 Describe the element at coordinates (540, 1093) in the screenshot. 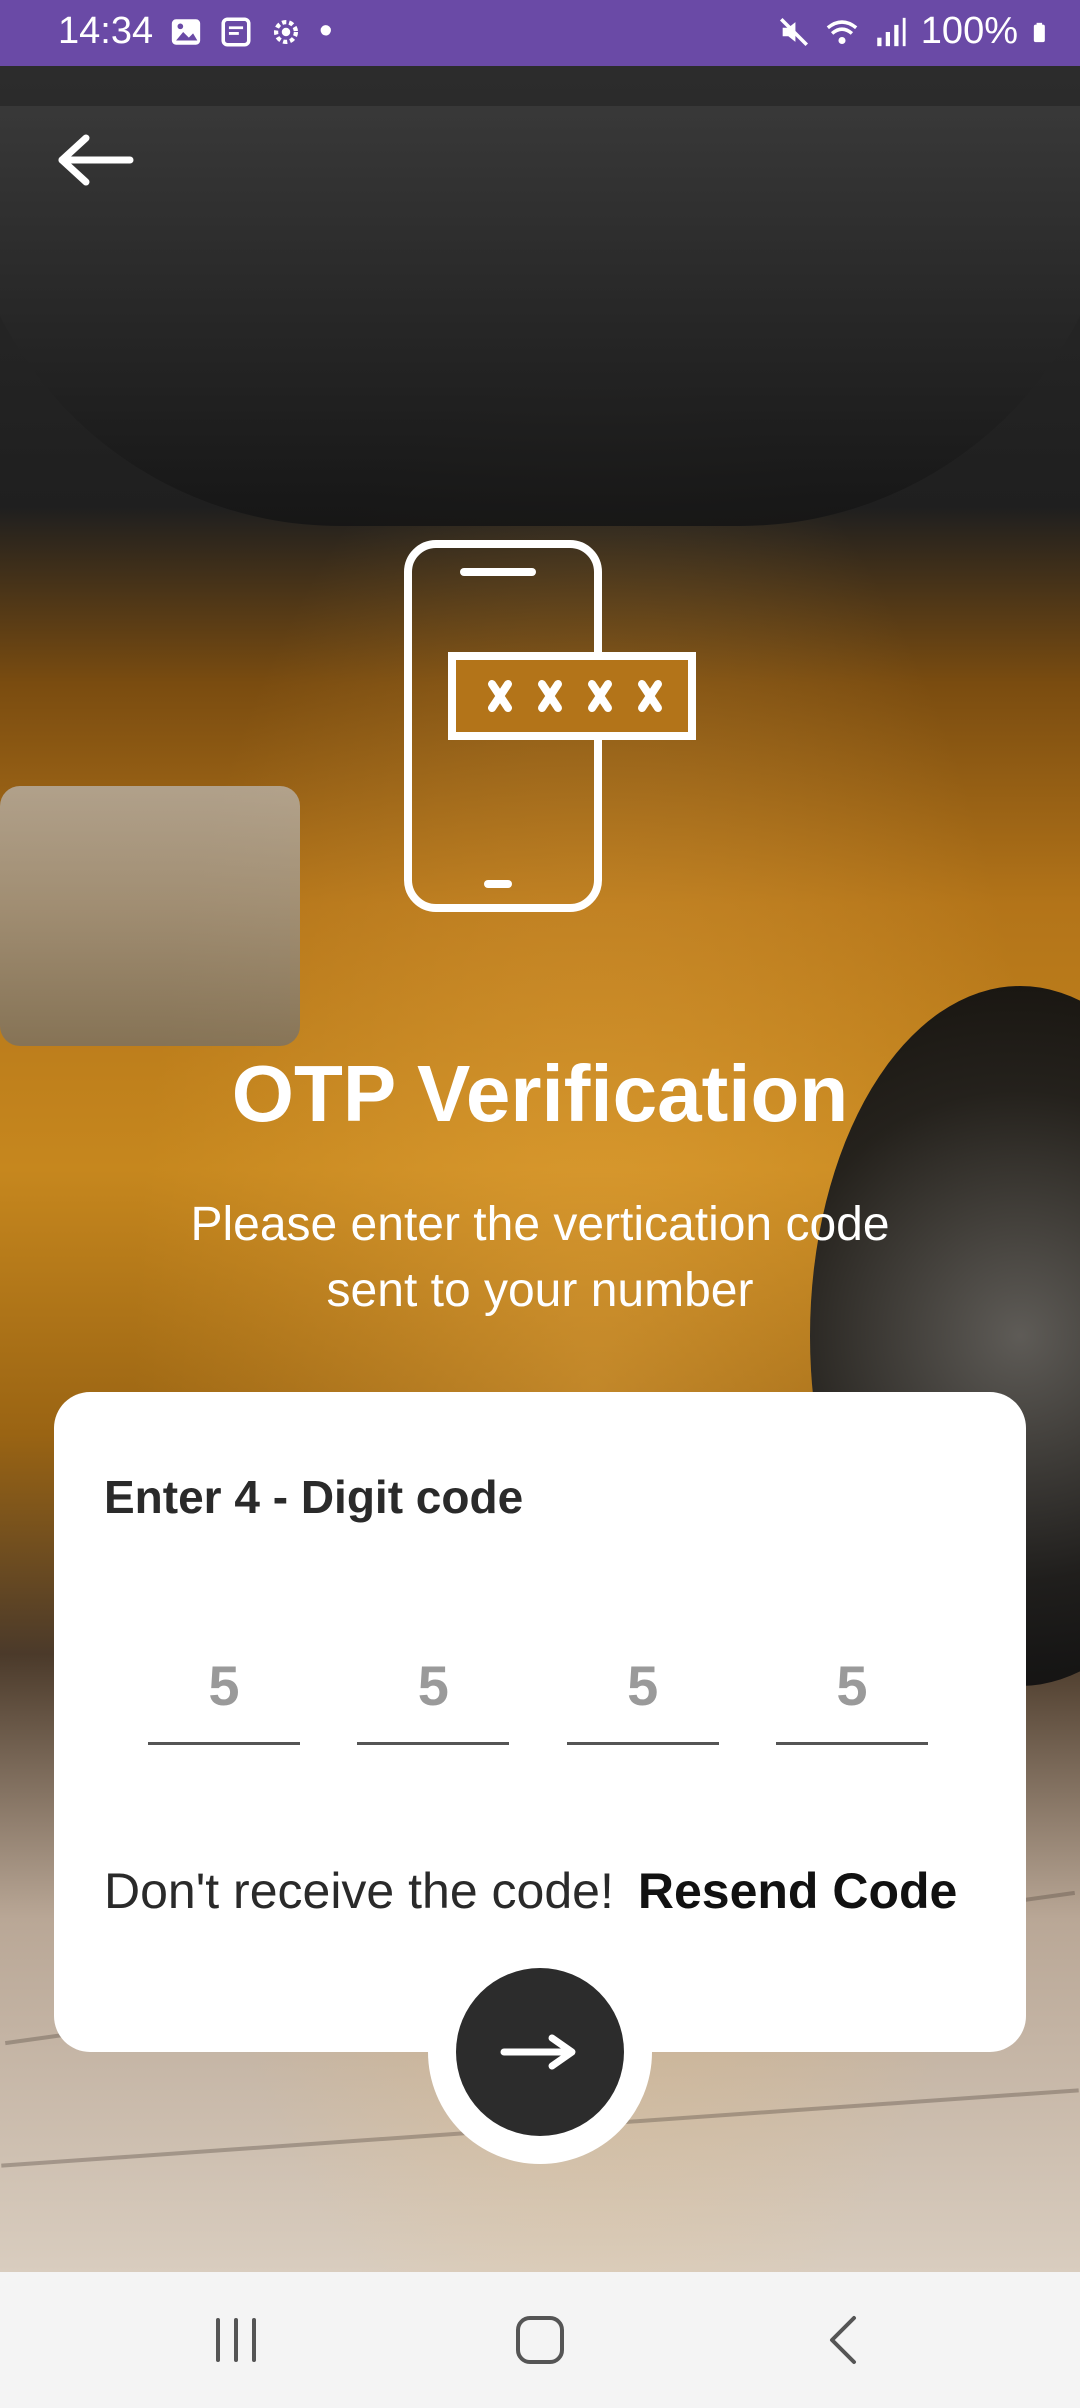

I see `page-title: OTP Verification` at that location.